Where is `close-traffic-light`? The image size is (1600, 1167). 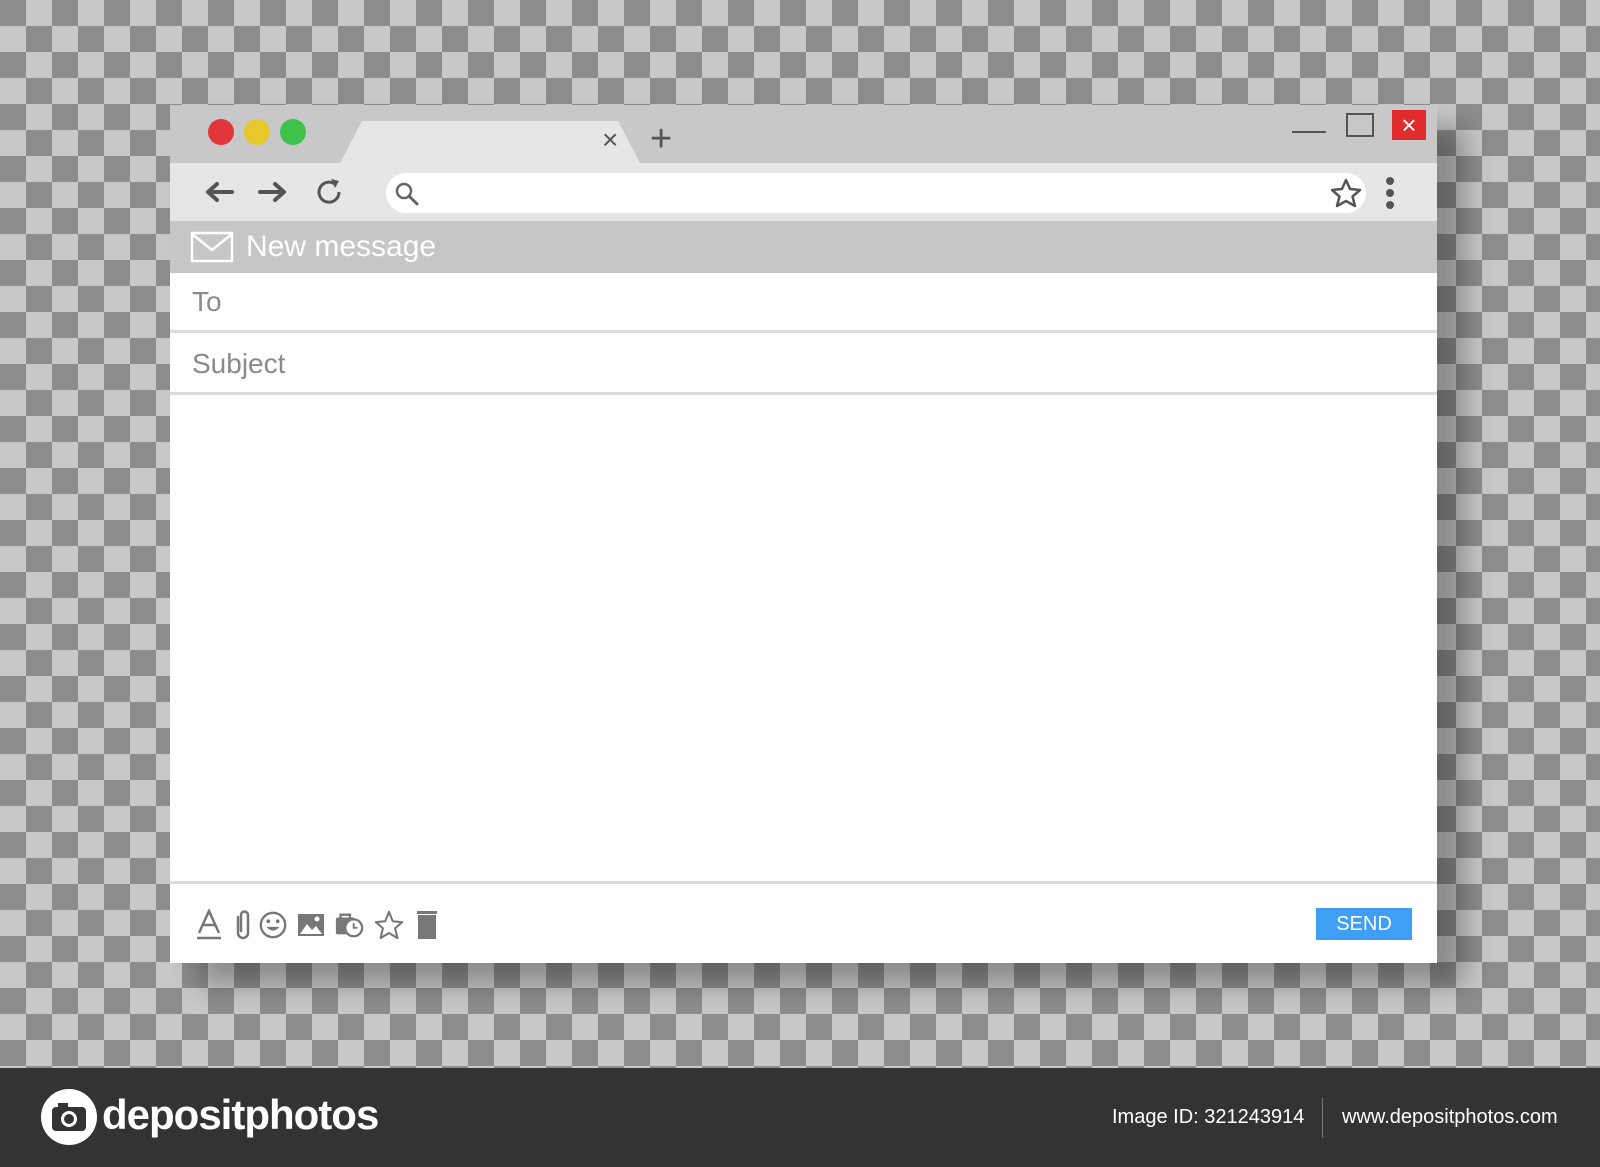 close-traffic-light is located at coordinates (221, 132).